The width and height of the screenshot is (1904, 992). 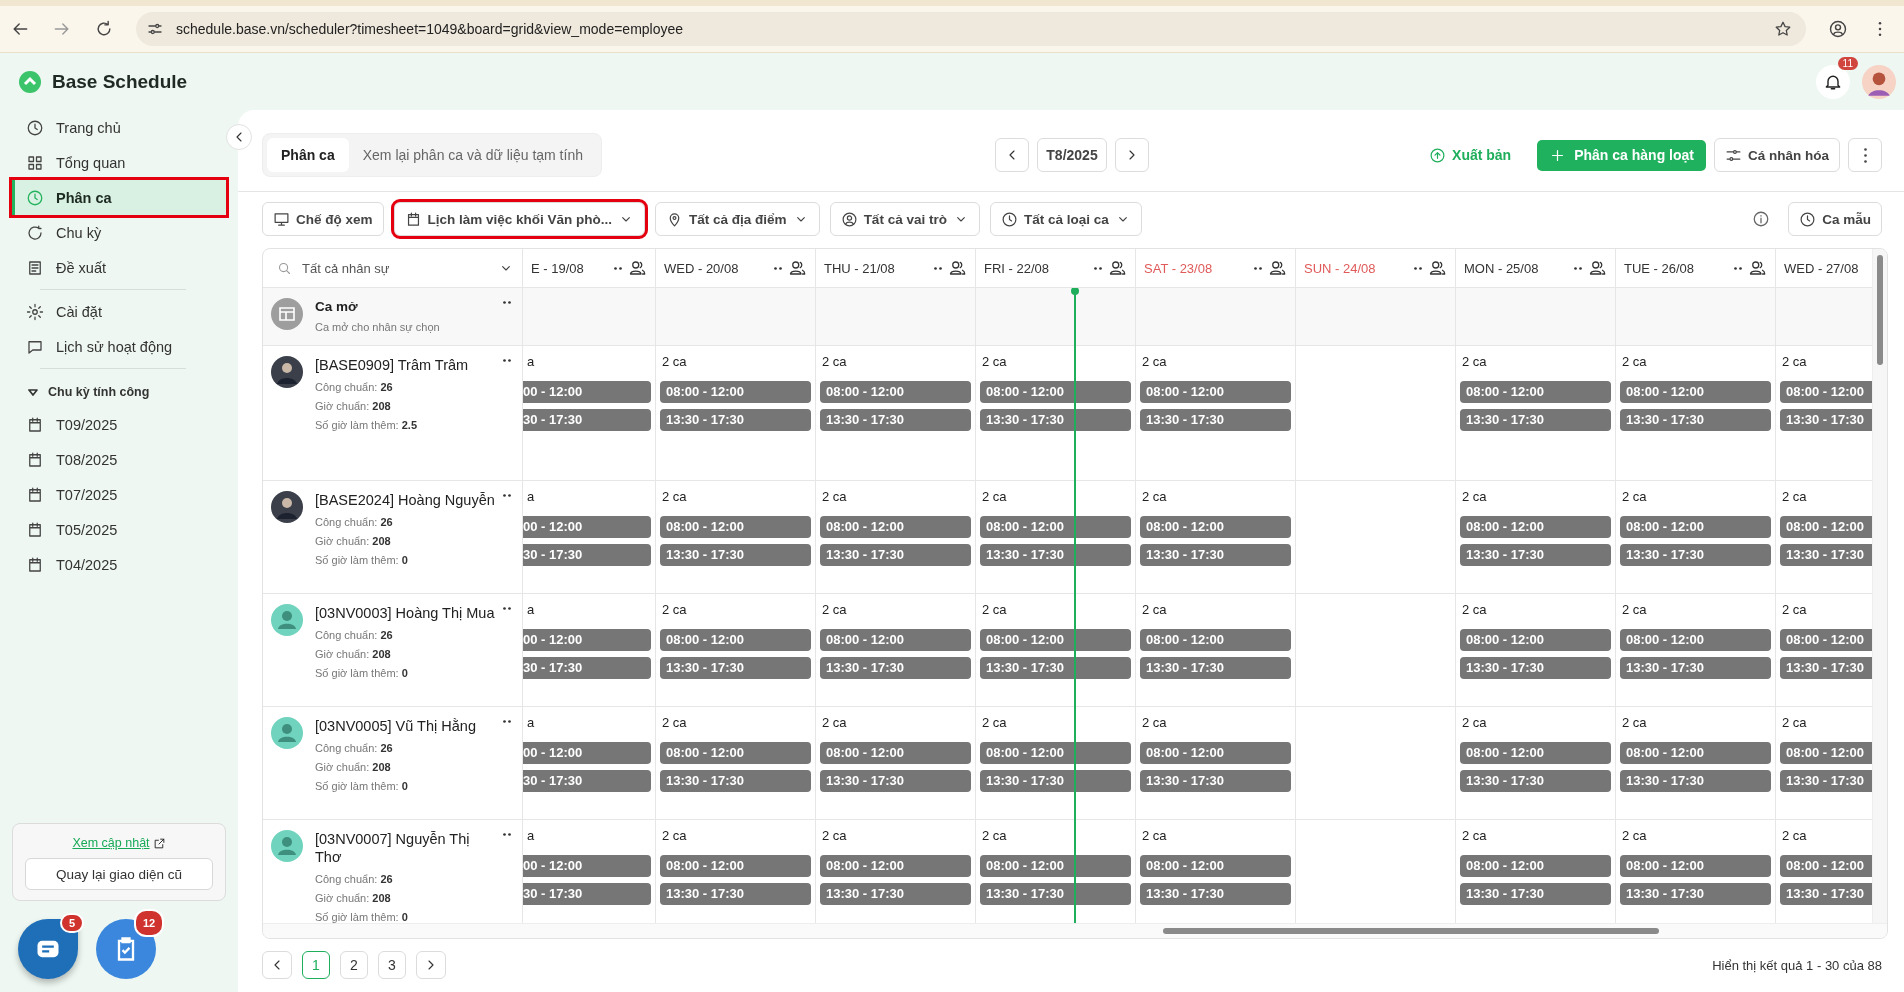 What do you see at coordinates (1065, 219) in the screenshot?
I see `filter-dropdown: Tất cả loại ca` at bounding box center [1065, 219].